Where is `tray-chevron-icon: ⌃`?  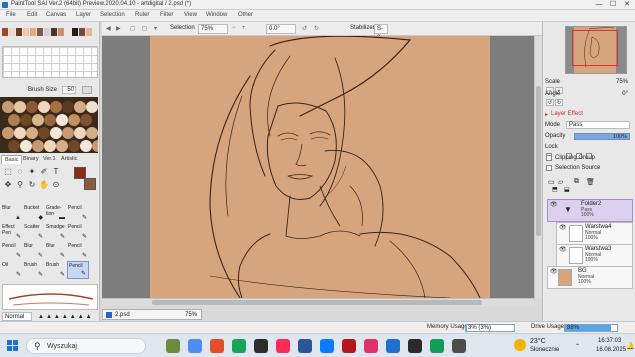
tray-chevron-icon: ⌃ is located at coordinates (577, 346).